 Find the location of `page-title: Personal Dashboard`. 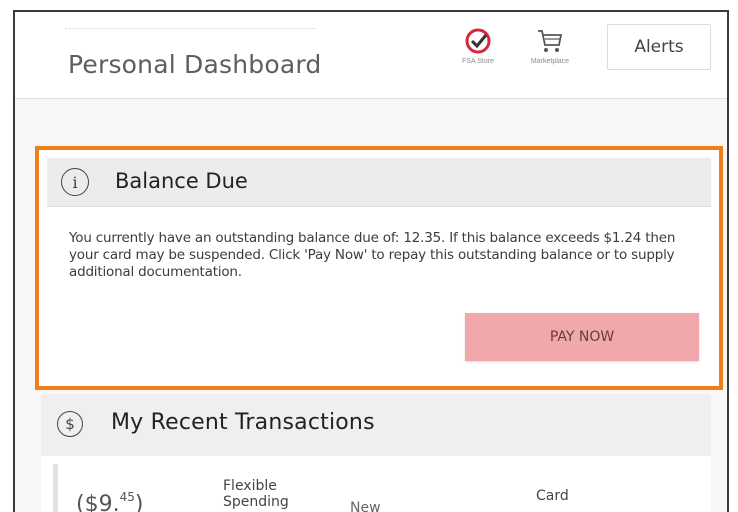

page-title: Personal Dashboard is located at coordinates (195, 64).